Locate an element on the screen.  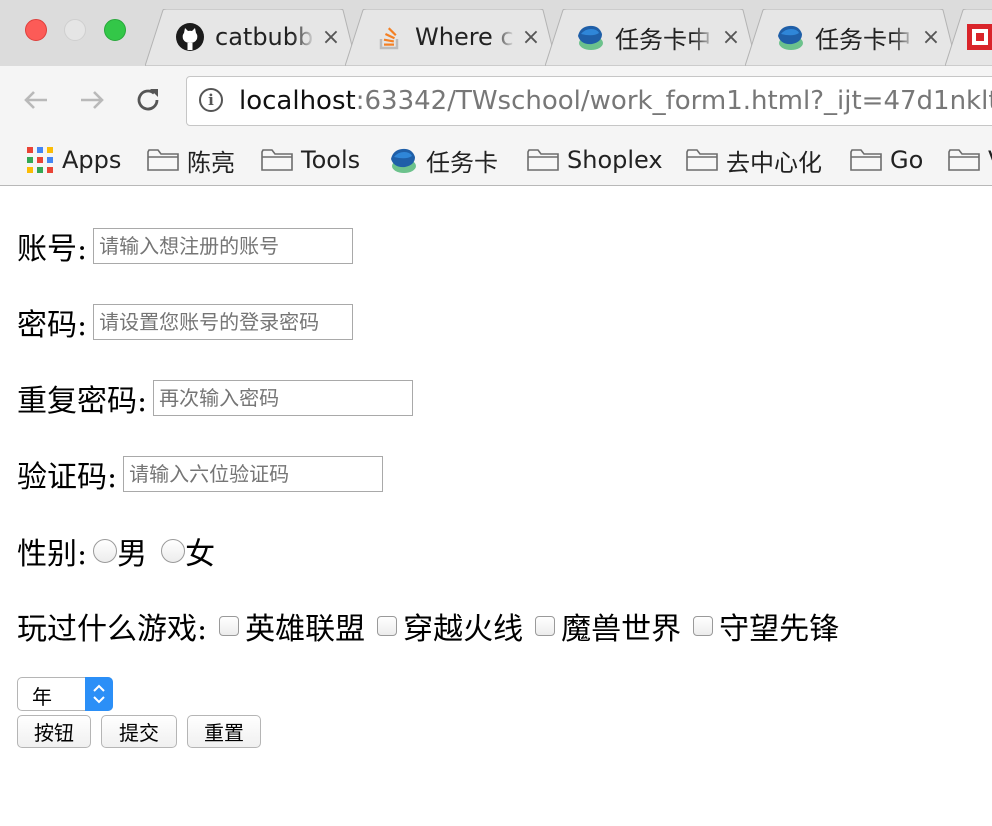
bookmark-label: 陈亮 is located at coordinates (211, 162).